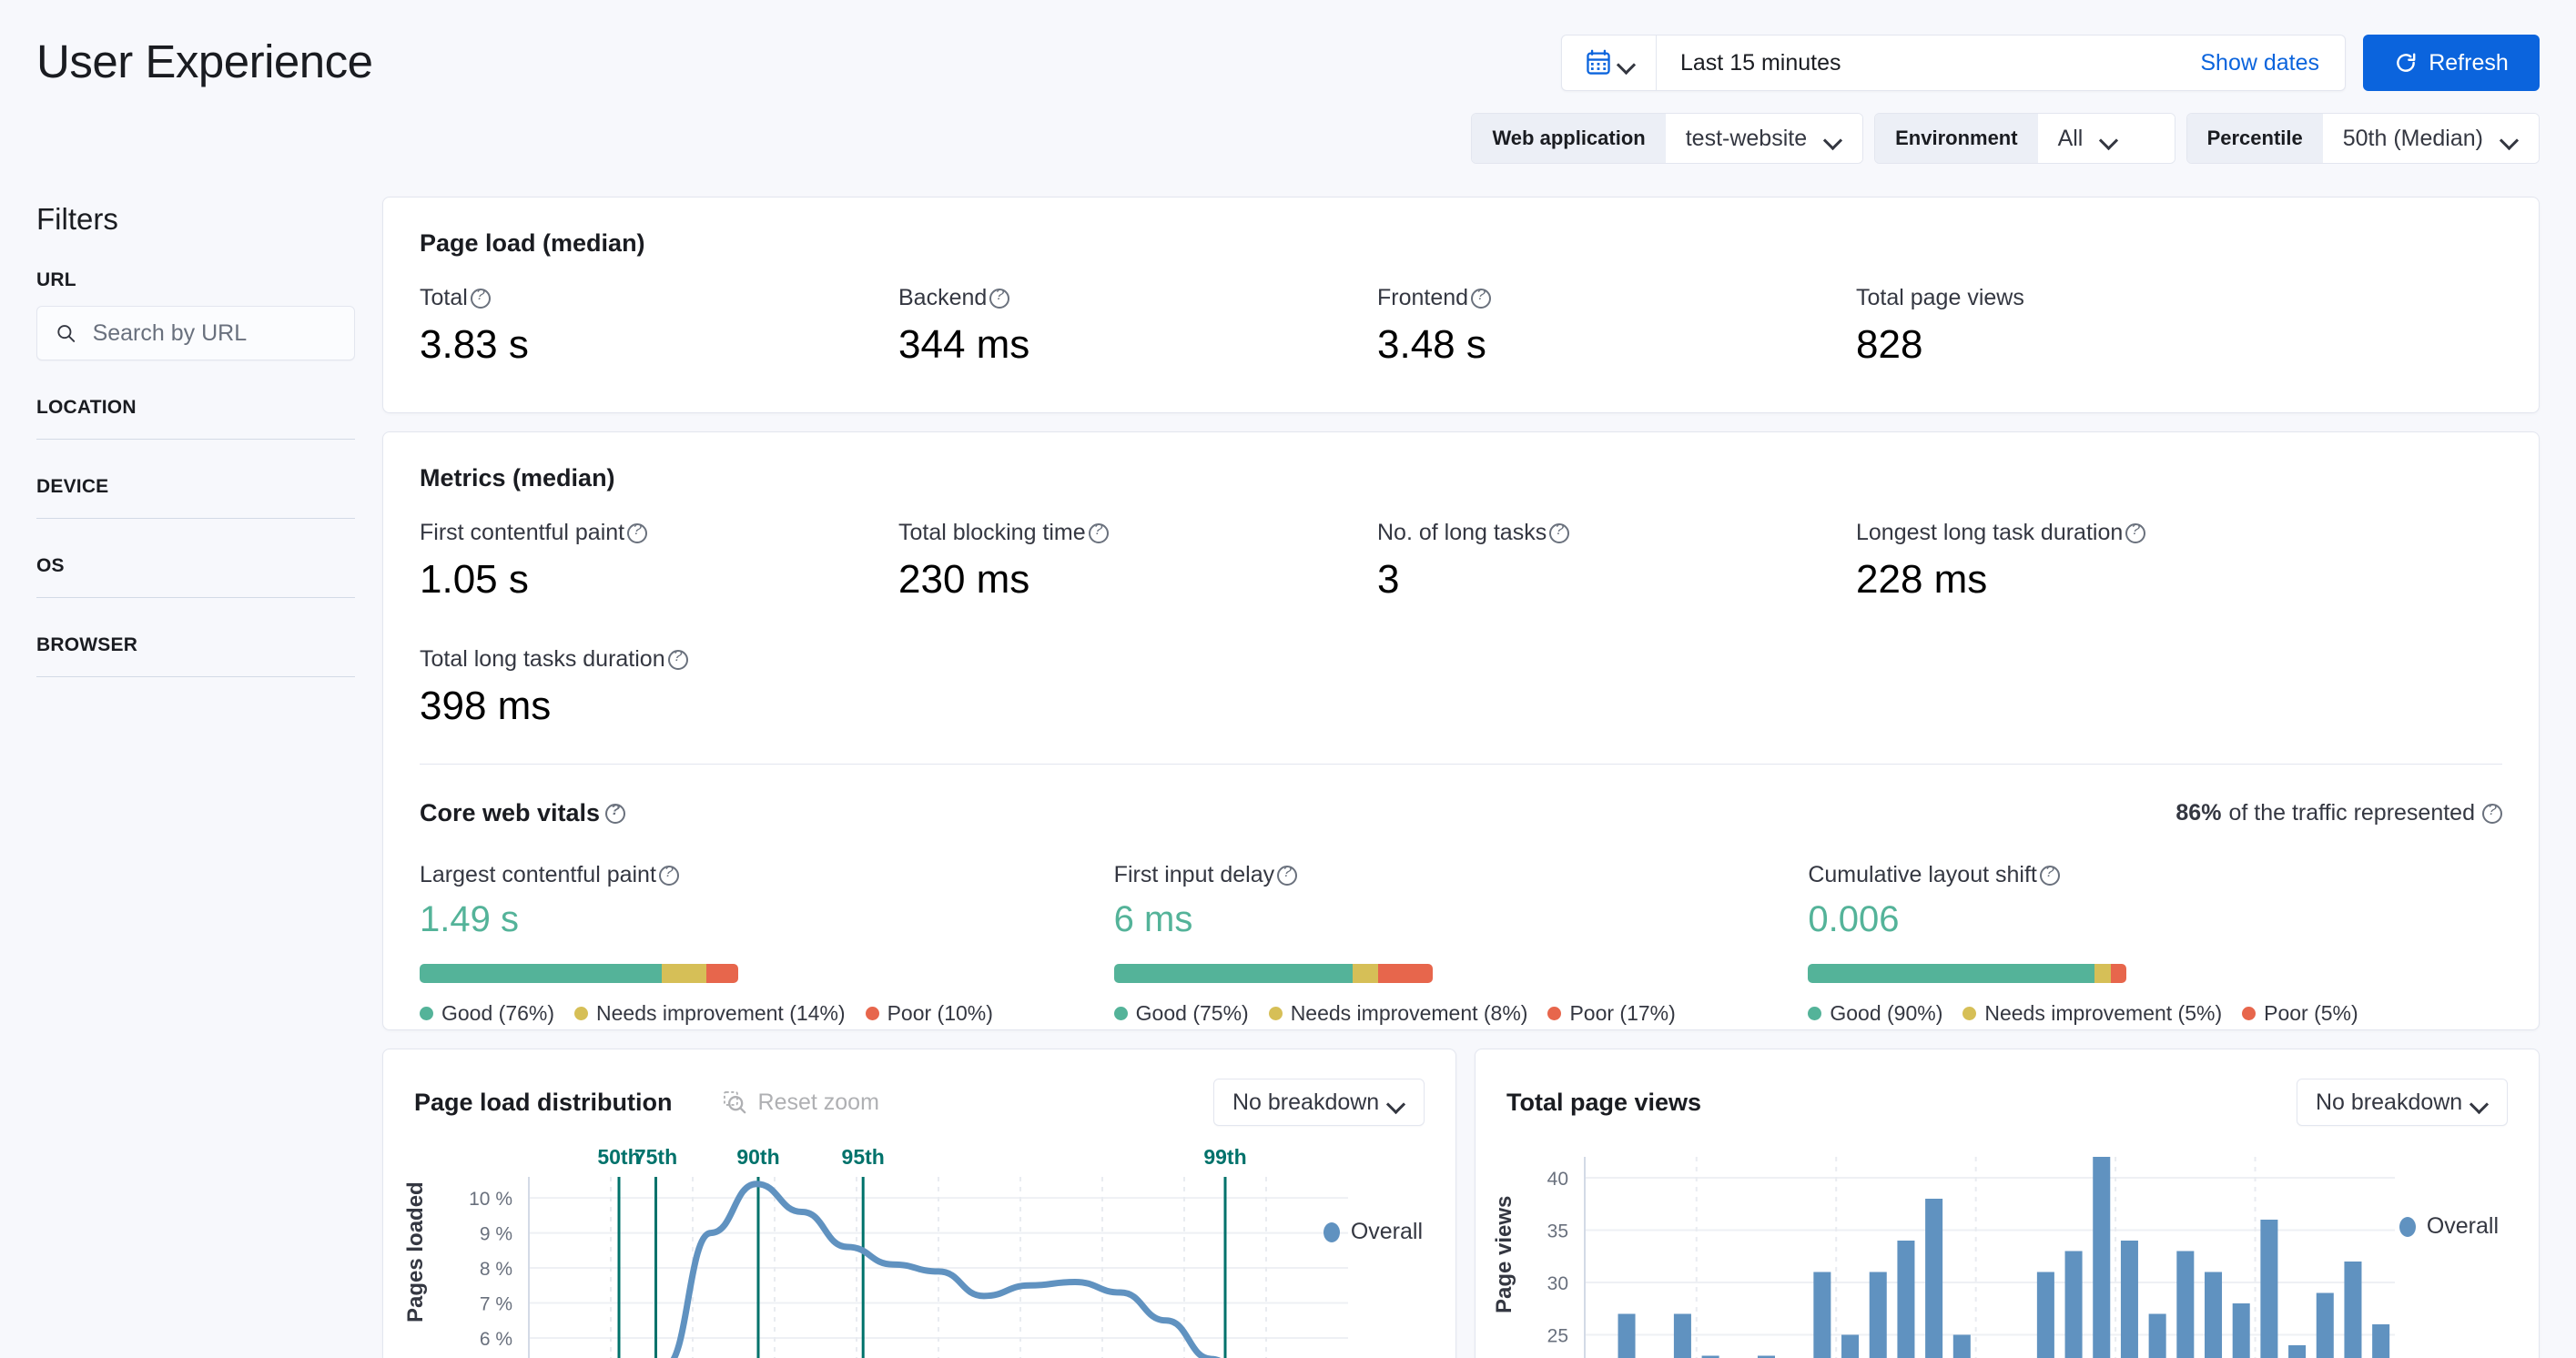  I want to click on svg-text: 35, so click(1557, 1232).